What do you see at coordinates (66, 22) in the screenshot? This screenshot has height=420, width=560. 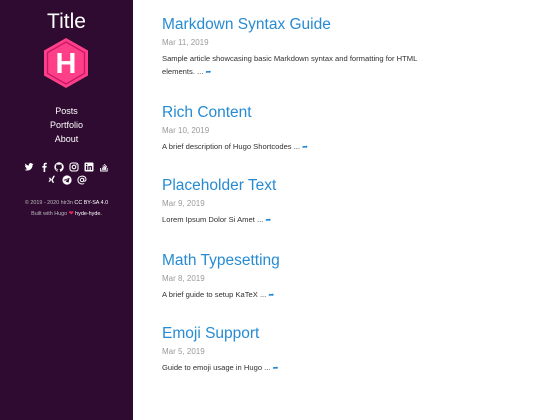 I see `site-title: Title` at bounding box center [66, 22].